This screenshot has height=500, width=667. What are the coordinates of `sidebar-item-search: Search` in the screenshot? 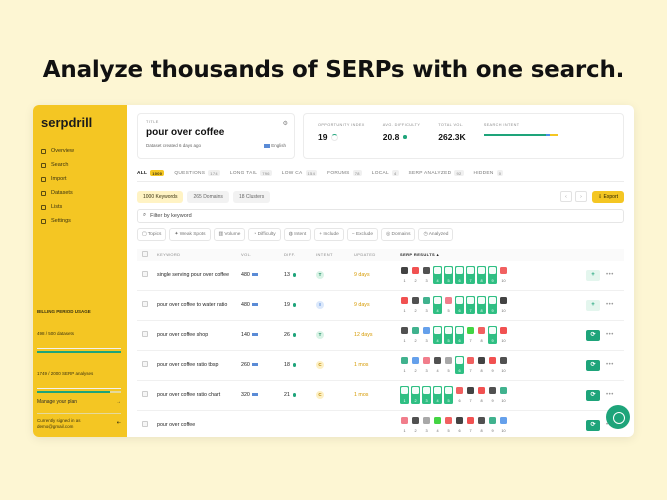 It's located at (80, 165).